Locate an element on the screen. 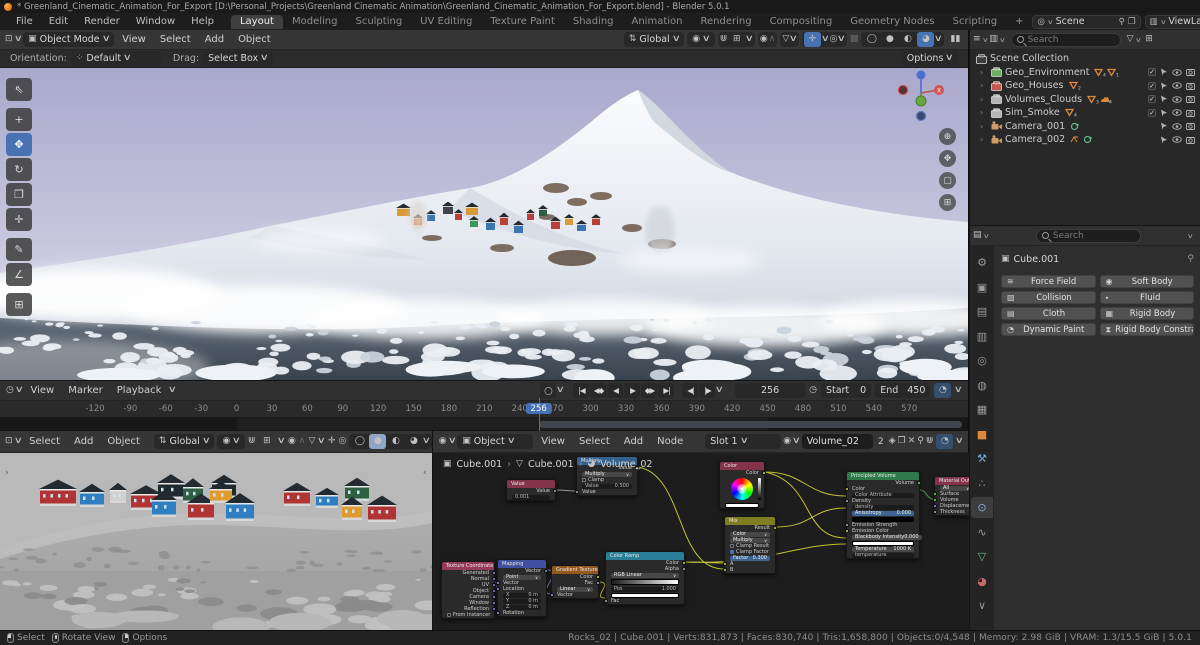 The width and height of the screenshot is (1200, 645). cursor-tool: + is located at coordinates (19, 119).